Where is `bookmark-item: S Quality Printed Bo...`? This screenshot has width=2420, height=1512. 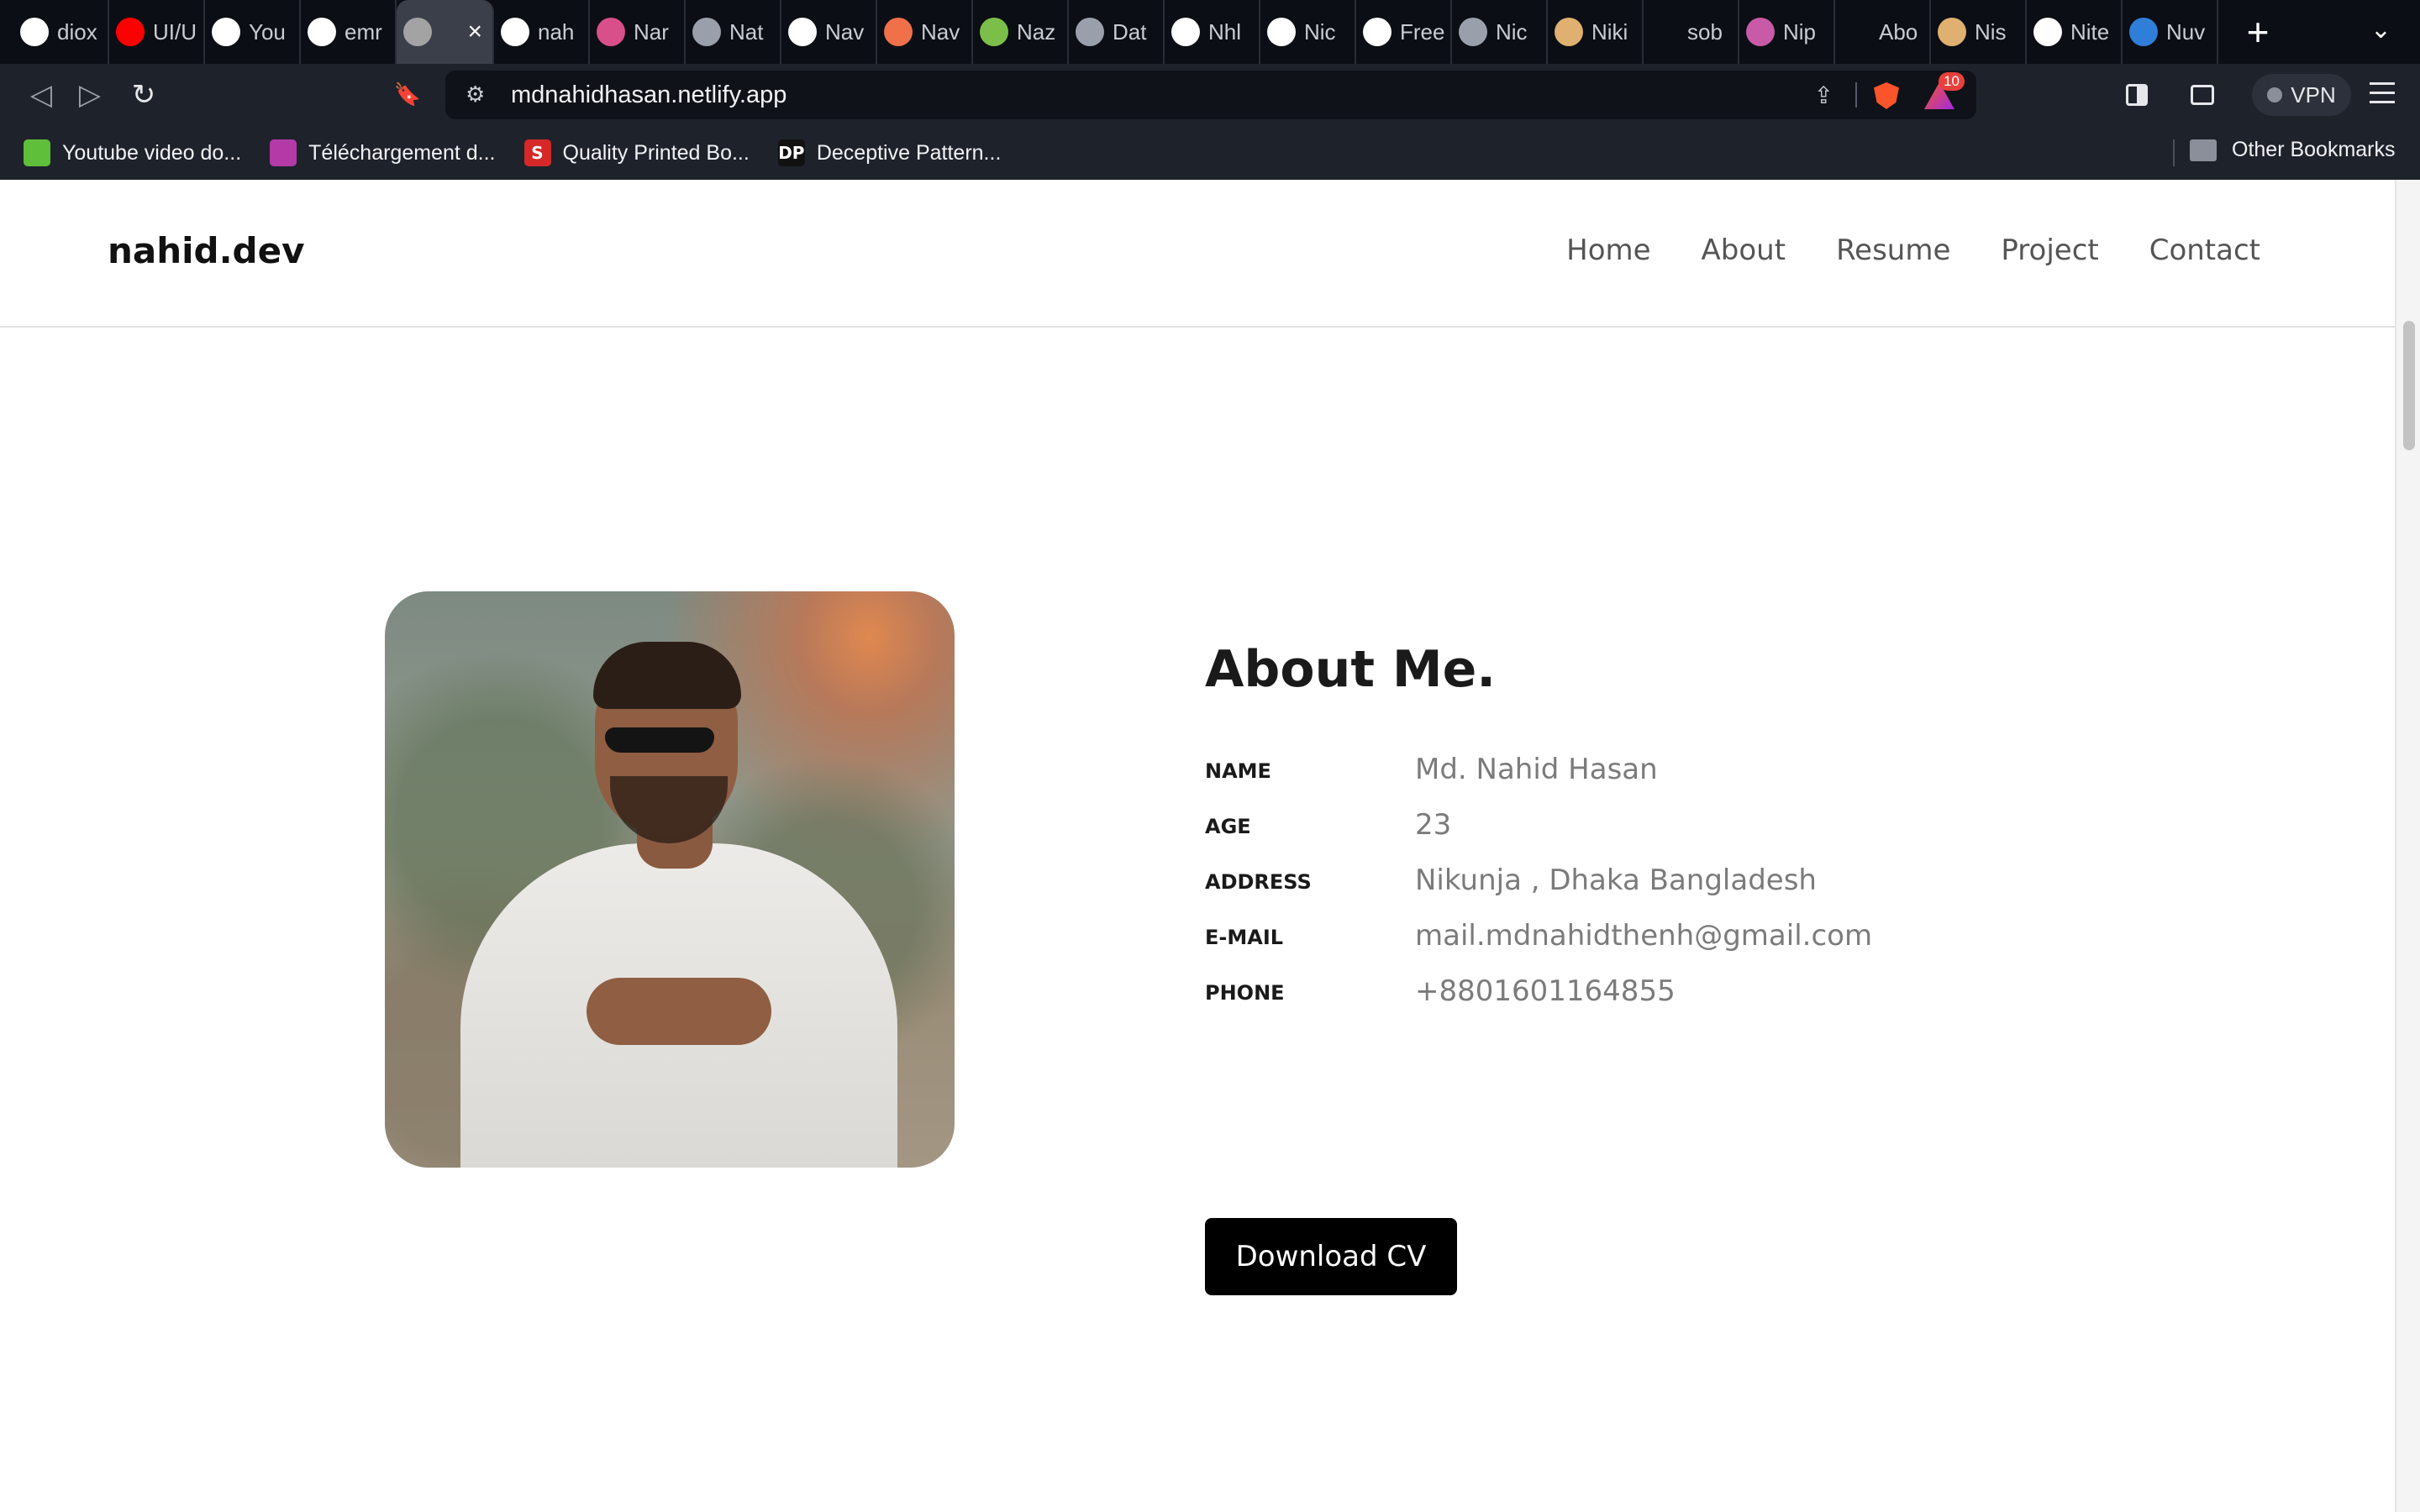
bookmark-item: S Quality Printed Bo... is located at coordinates (636, 152).